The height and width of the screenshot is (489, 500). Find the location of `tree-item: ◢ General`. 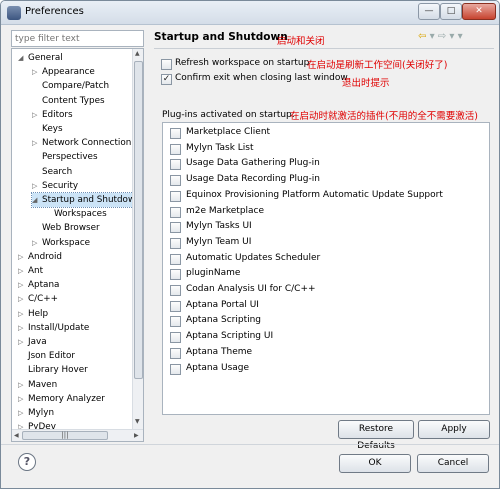

tree-item: ◢ General is located at coordinates (40, 58).